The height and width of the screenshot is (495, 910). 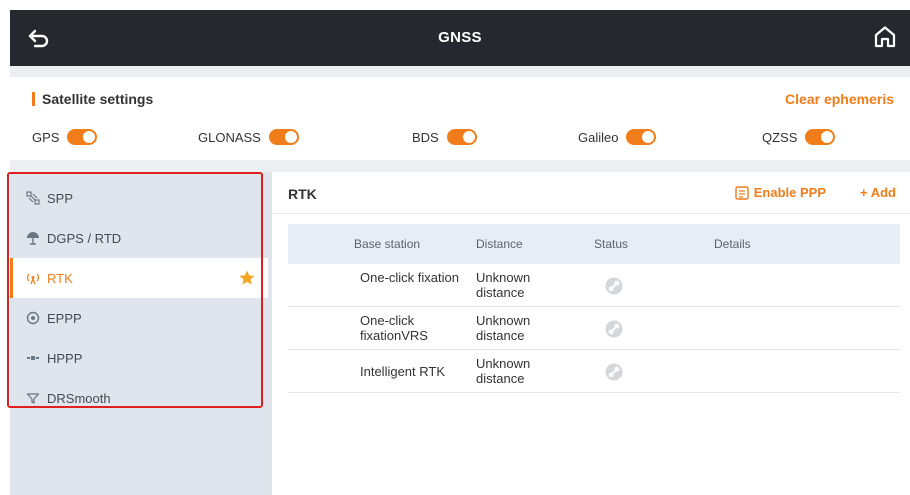 I want to click on funnel-icon, so click(x=33, y=398).